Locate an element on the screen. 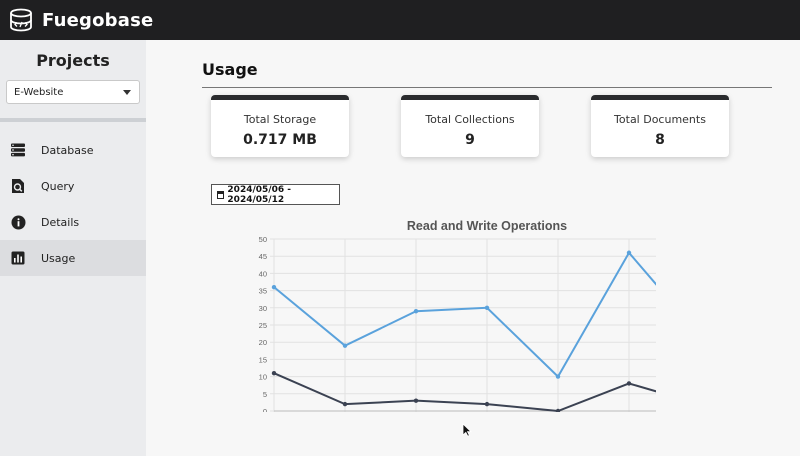 This screenshot has height=456, width=800. sidebar-item-label: Usage is located at coordinates (58, 258).